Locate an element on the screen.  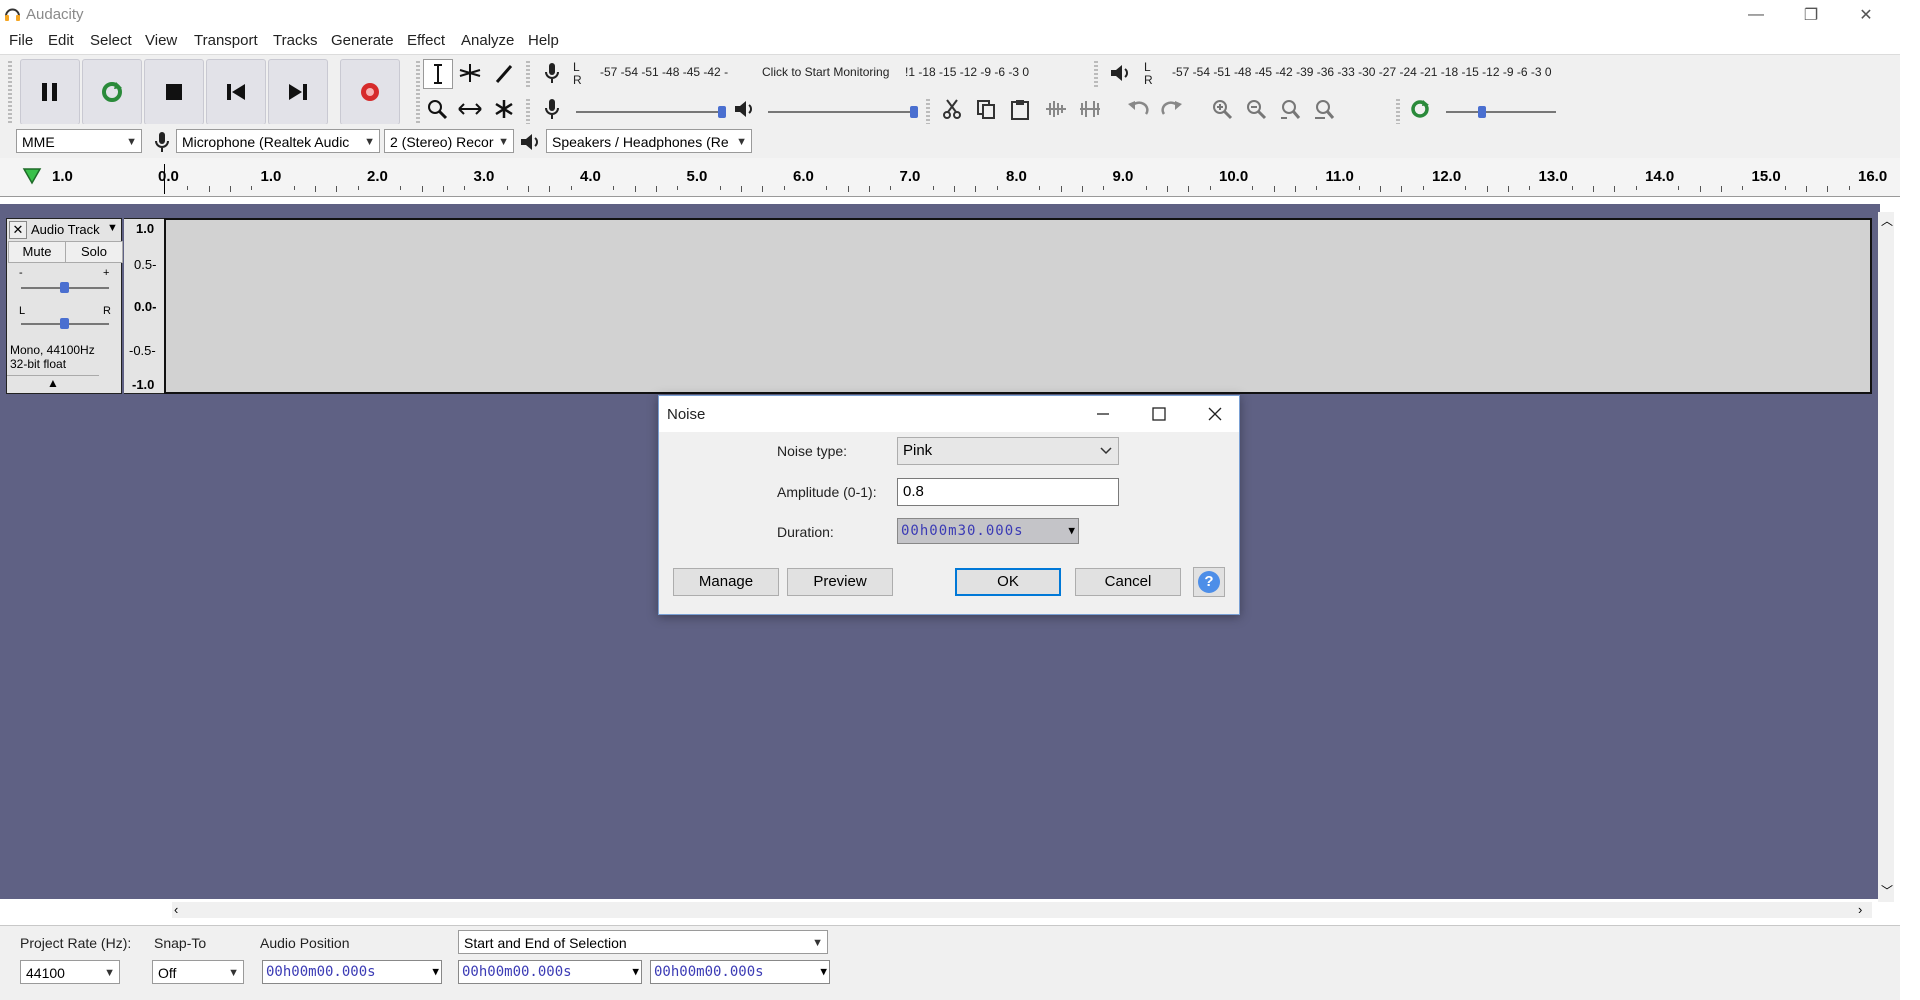
title-bar: Audacity — ❐ ✕ is located at coordinates (960, 14).